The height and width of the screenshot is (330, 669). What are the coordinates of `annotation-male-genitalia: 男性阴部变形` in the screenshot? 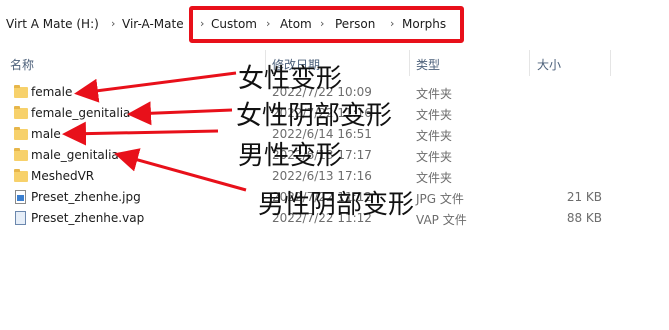 It's located at (336, 205).